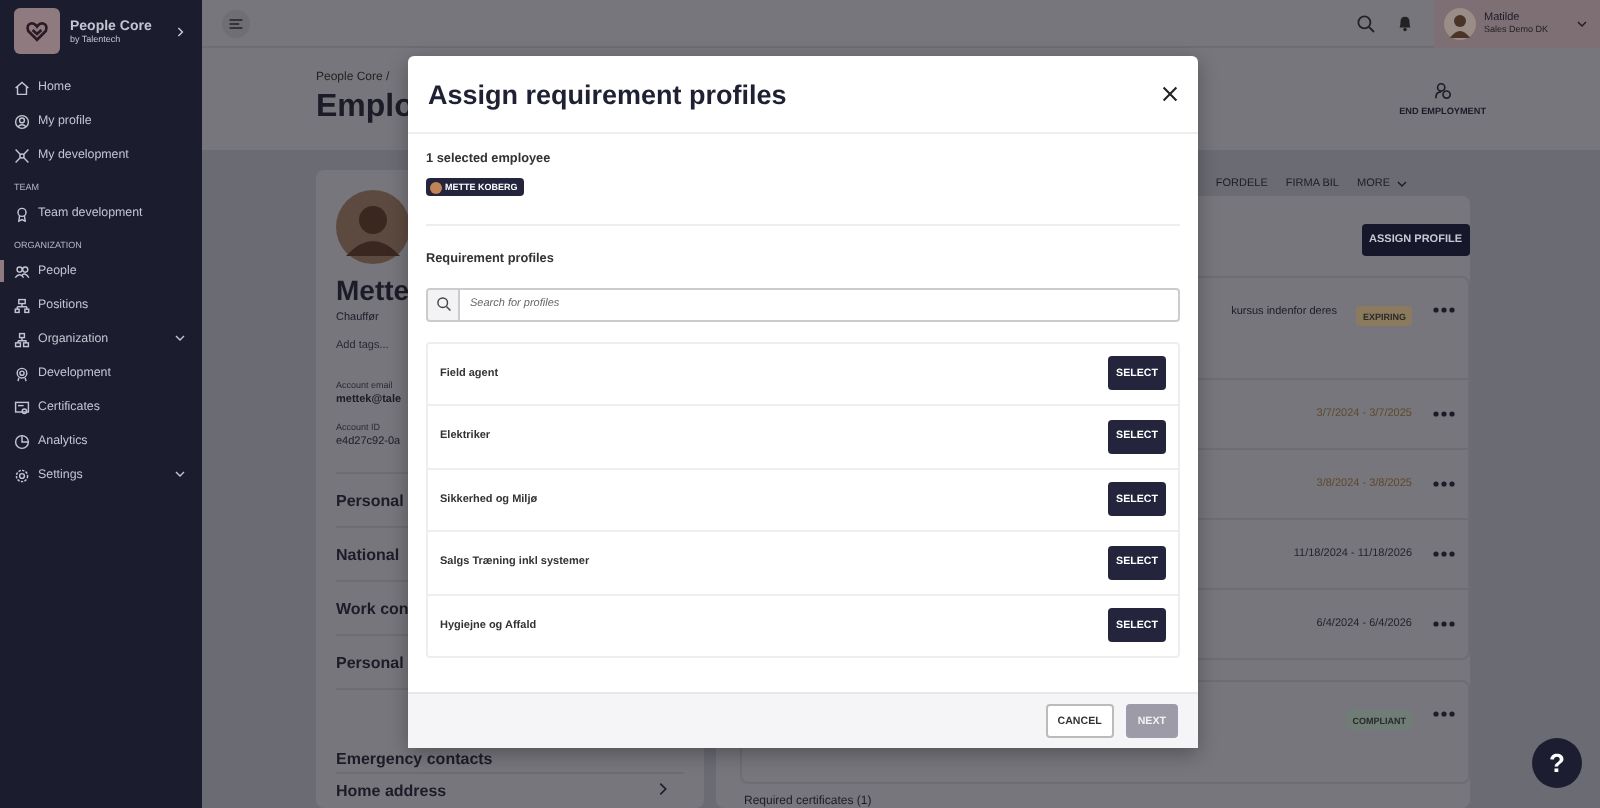  Describe the element at coordinates (510, 789) in the screenshot. I see `section-row: Home address` at that location.